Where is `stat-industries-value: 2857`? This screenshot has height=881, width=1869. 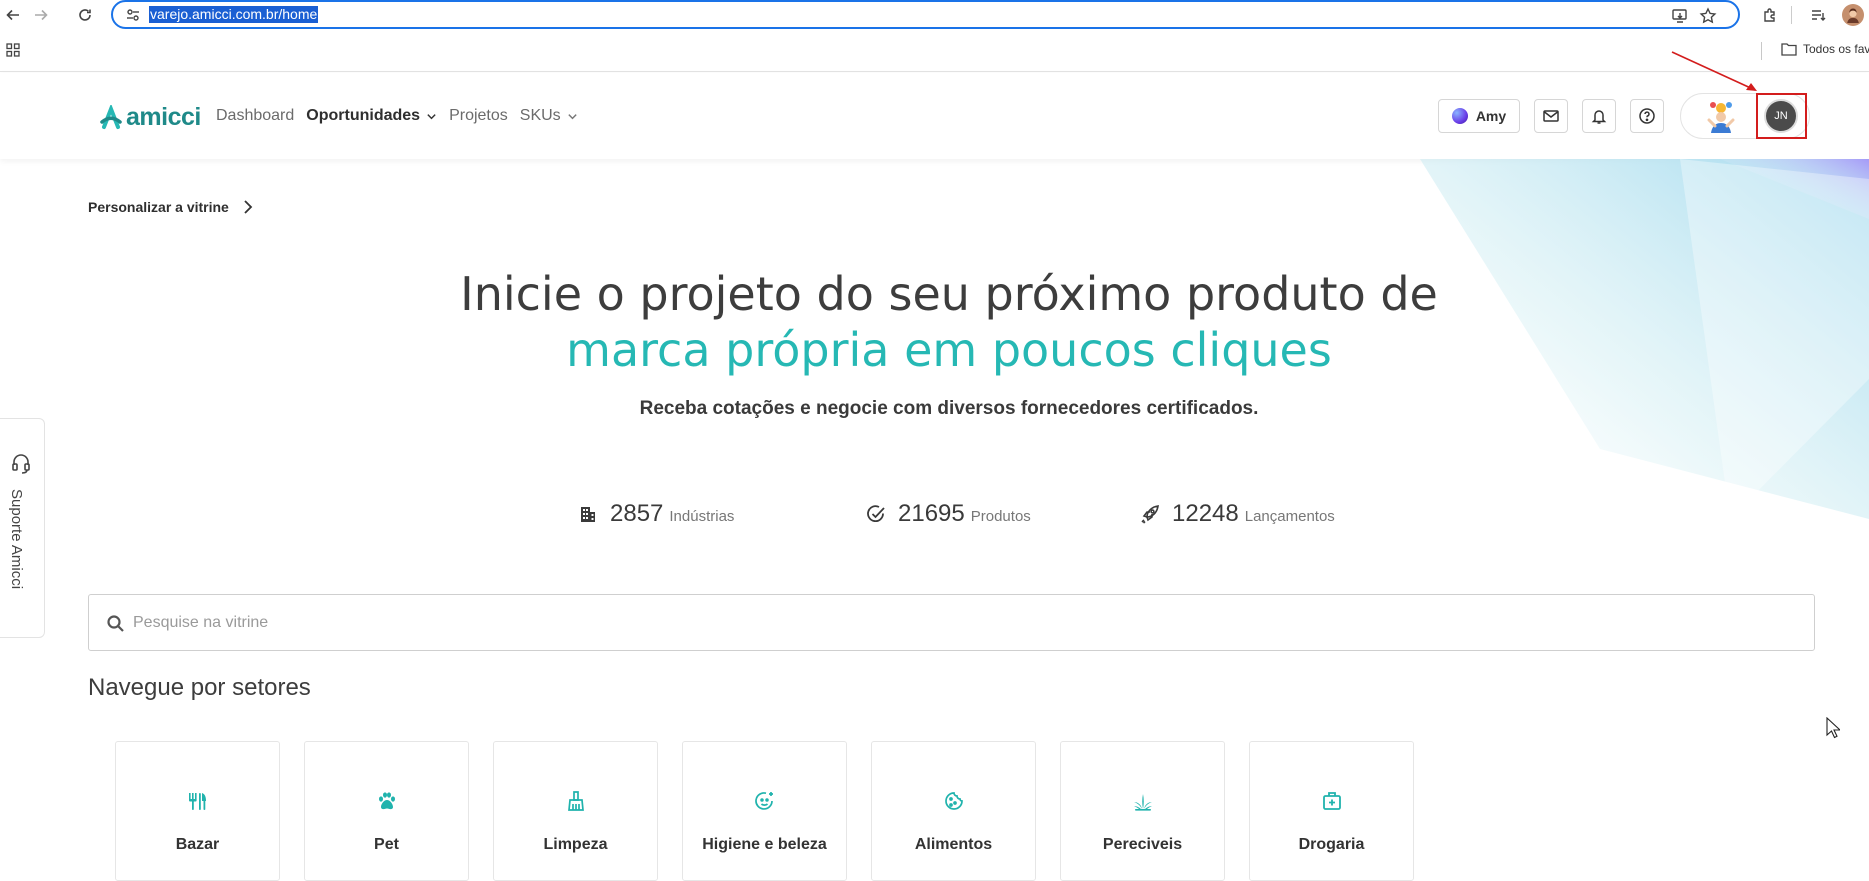 stat-industries-value: 2857 is located at coordinates (637, 513).